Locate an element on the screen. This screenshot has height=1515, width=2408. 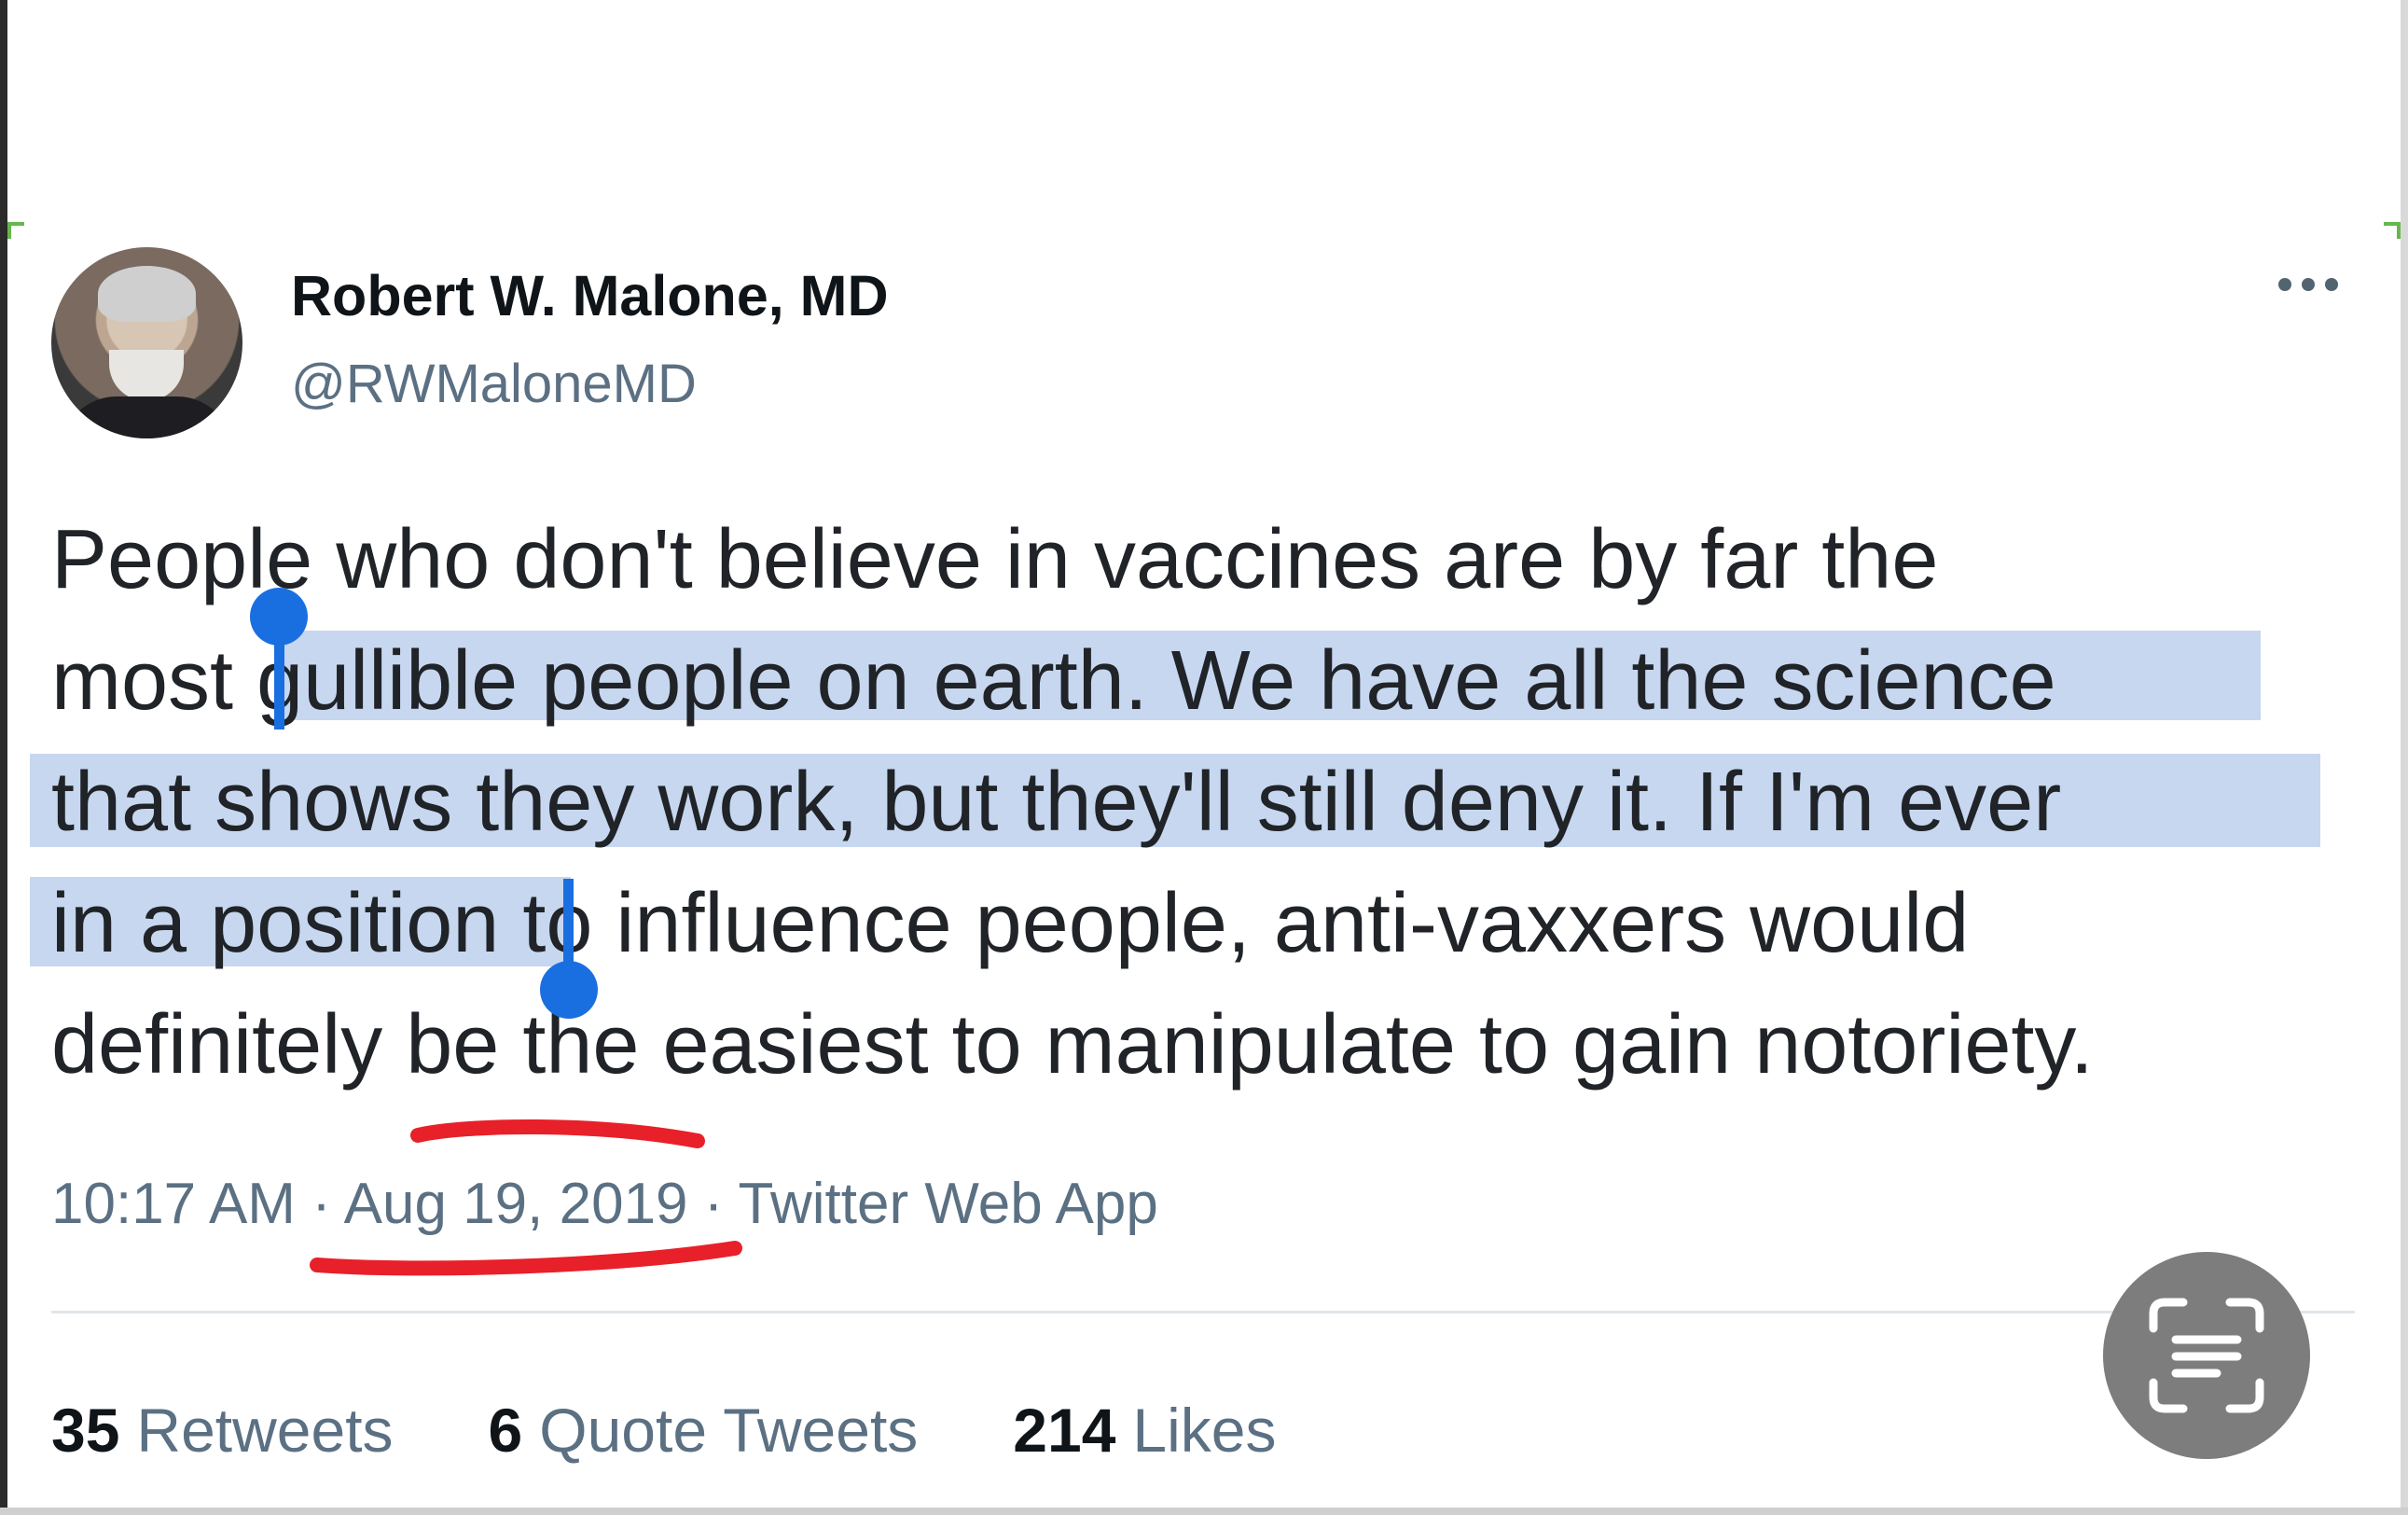
avatar is located at coordinates (146, 342).